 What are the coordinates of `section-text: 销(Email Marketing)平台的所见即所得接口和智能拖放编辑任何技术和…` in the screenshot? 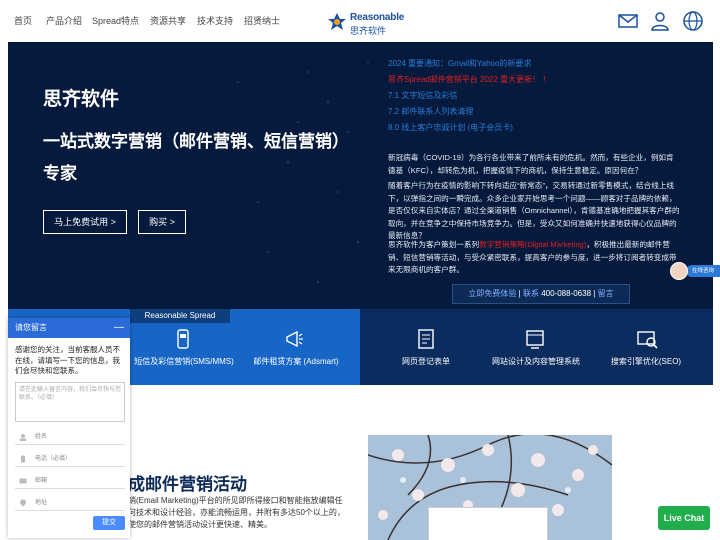 It's located at (236, 512).